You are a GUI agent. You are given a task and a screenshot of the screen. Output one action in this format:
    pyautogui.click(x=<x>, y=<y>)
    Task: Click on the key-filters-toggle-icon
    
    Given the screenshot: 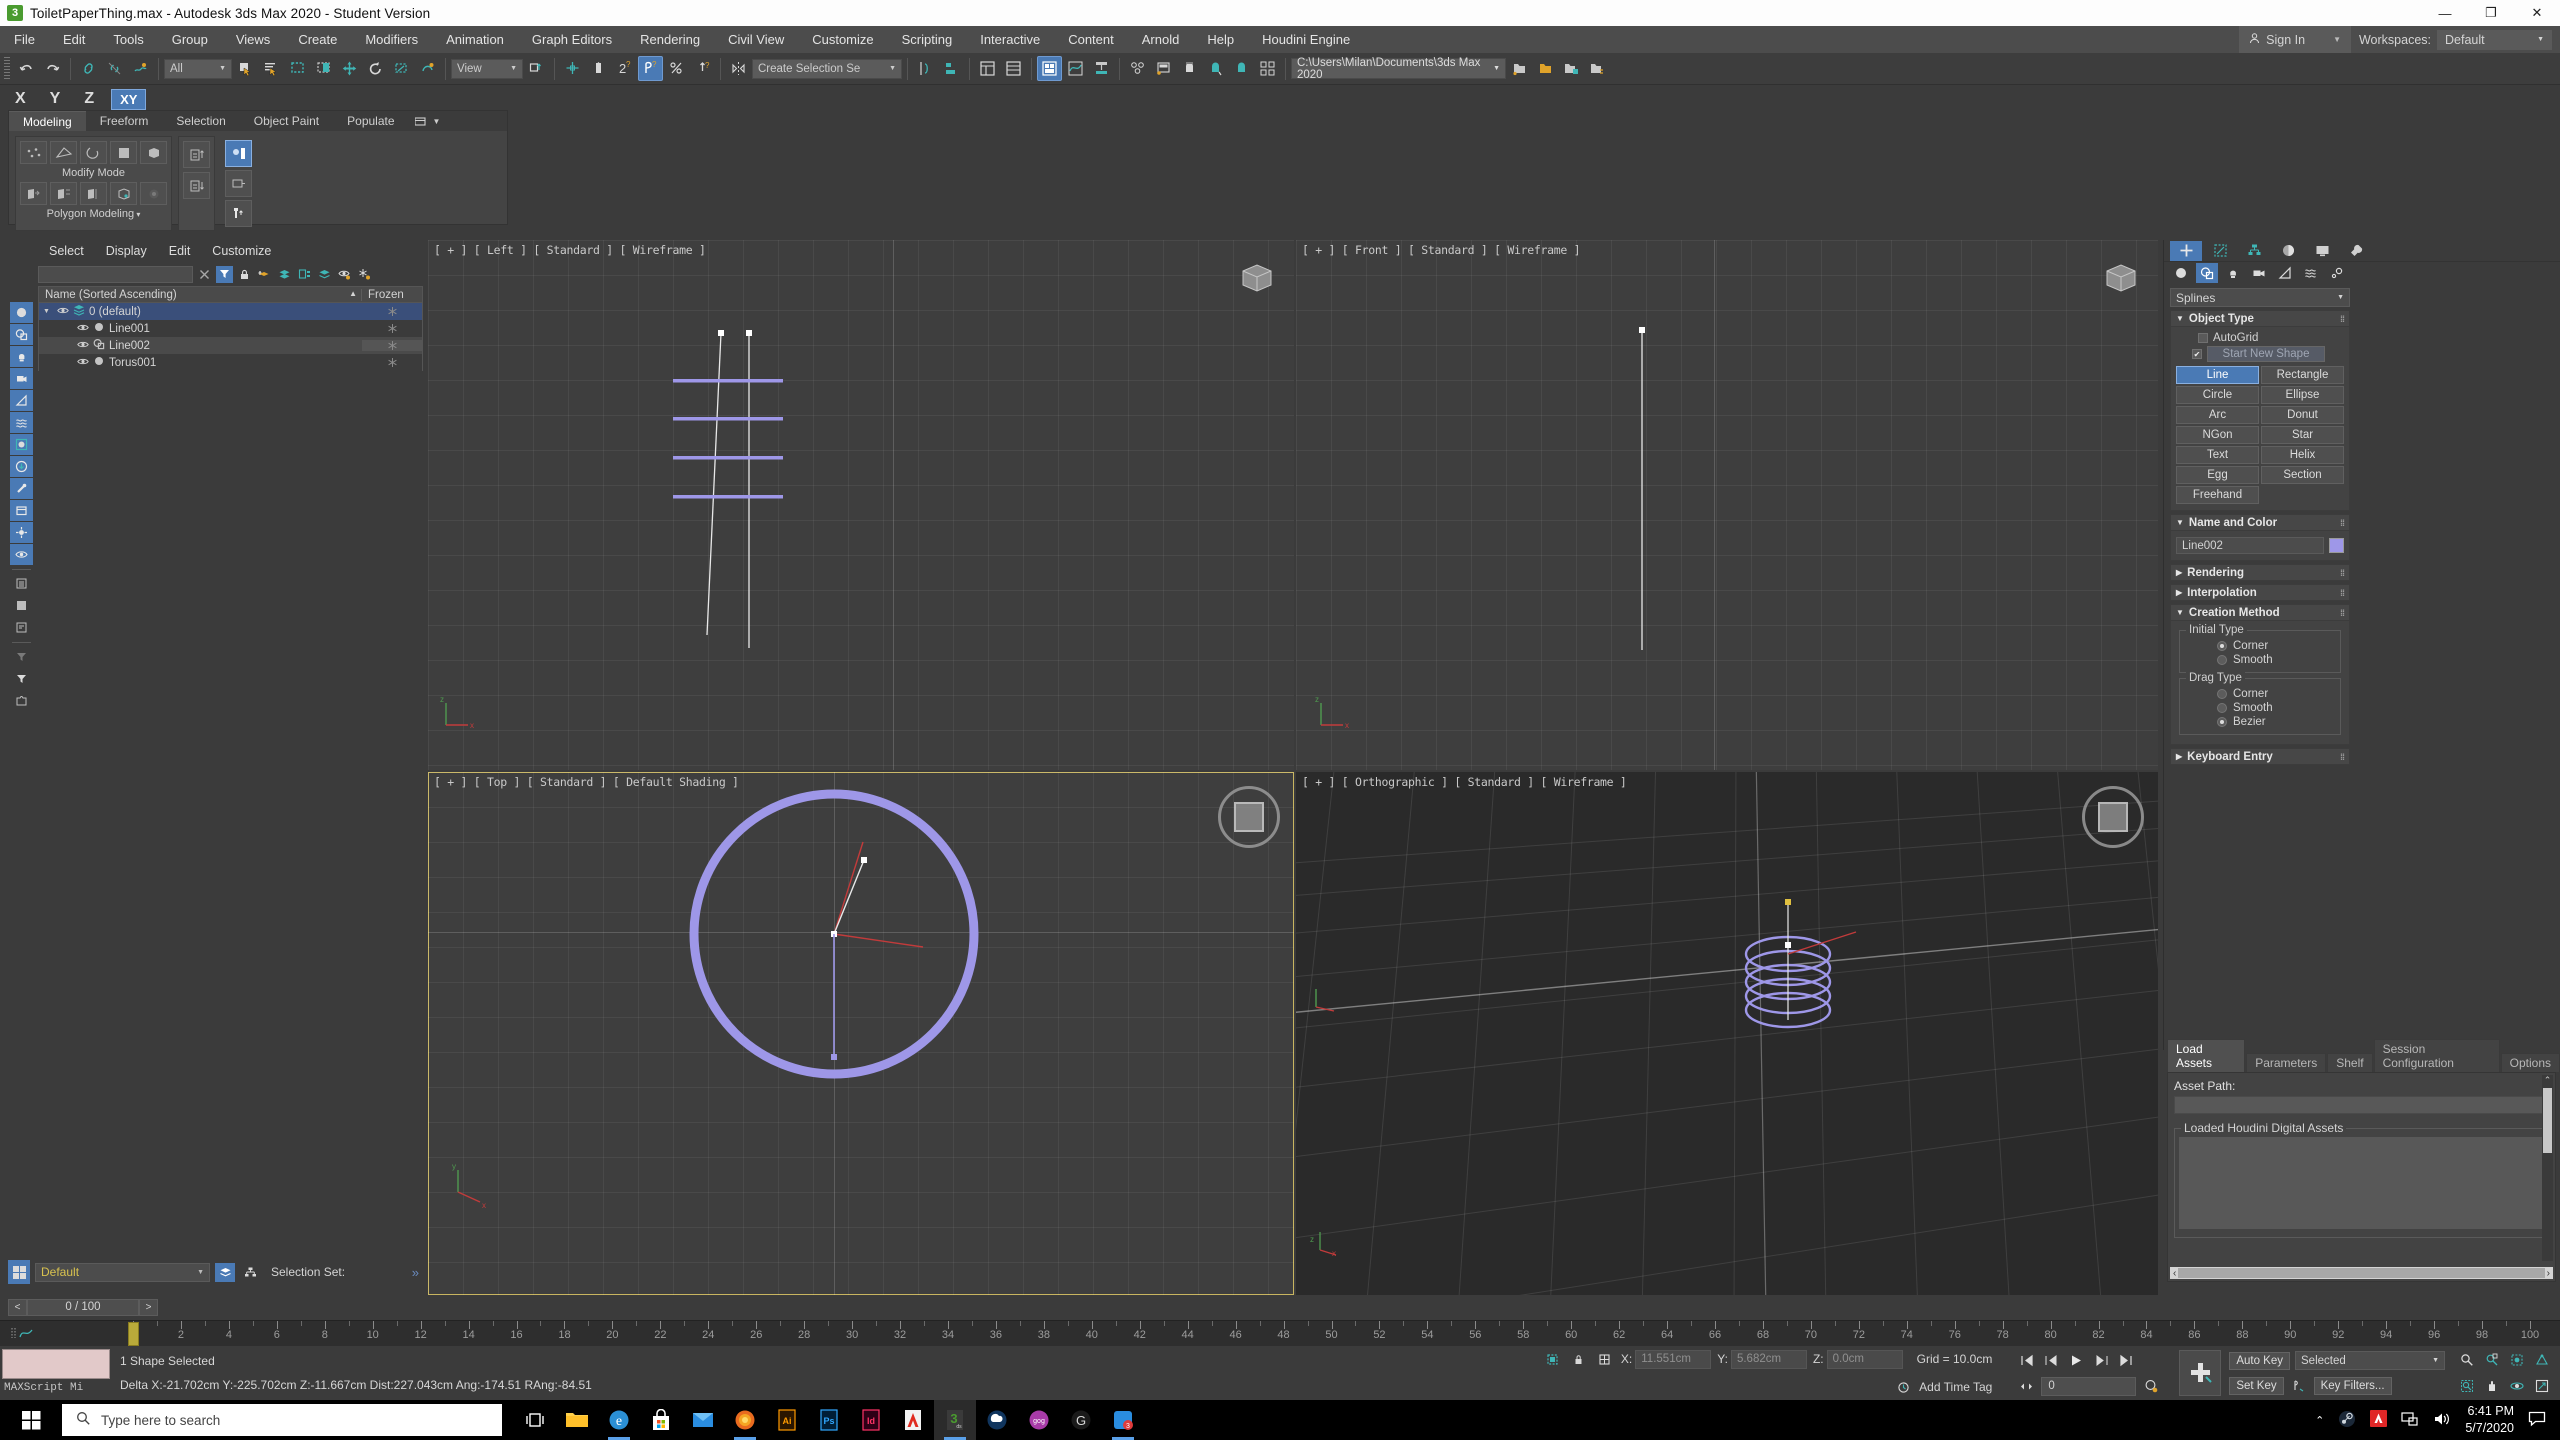 What is the action you would take?
    pyautogui.click(x=2299, y=1385)
    